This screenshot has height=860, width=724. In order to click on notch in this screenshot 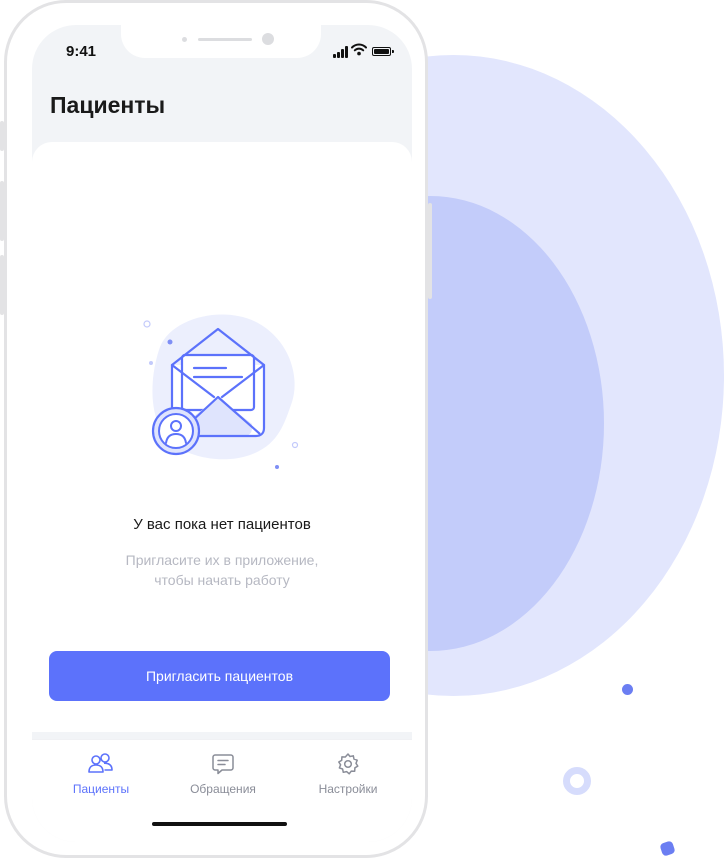, I will do `click(221, 41)`.